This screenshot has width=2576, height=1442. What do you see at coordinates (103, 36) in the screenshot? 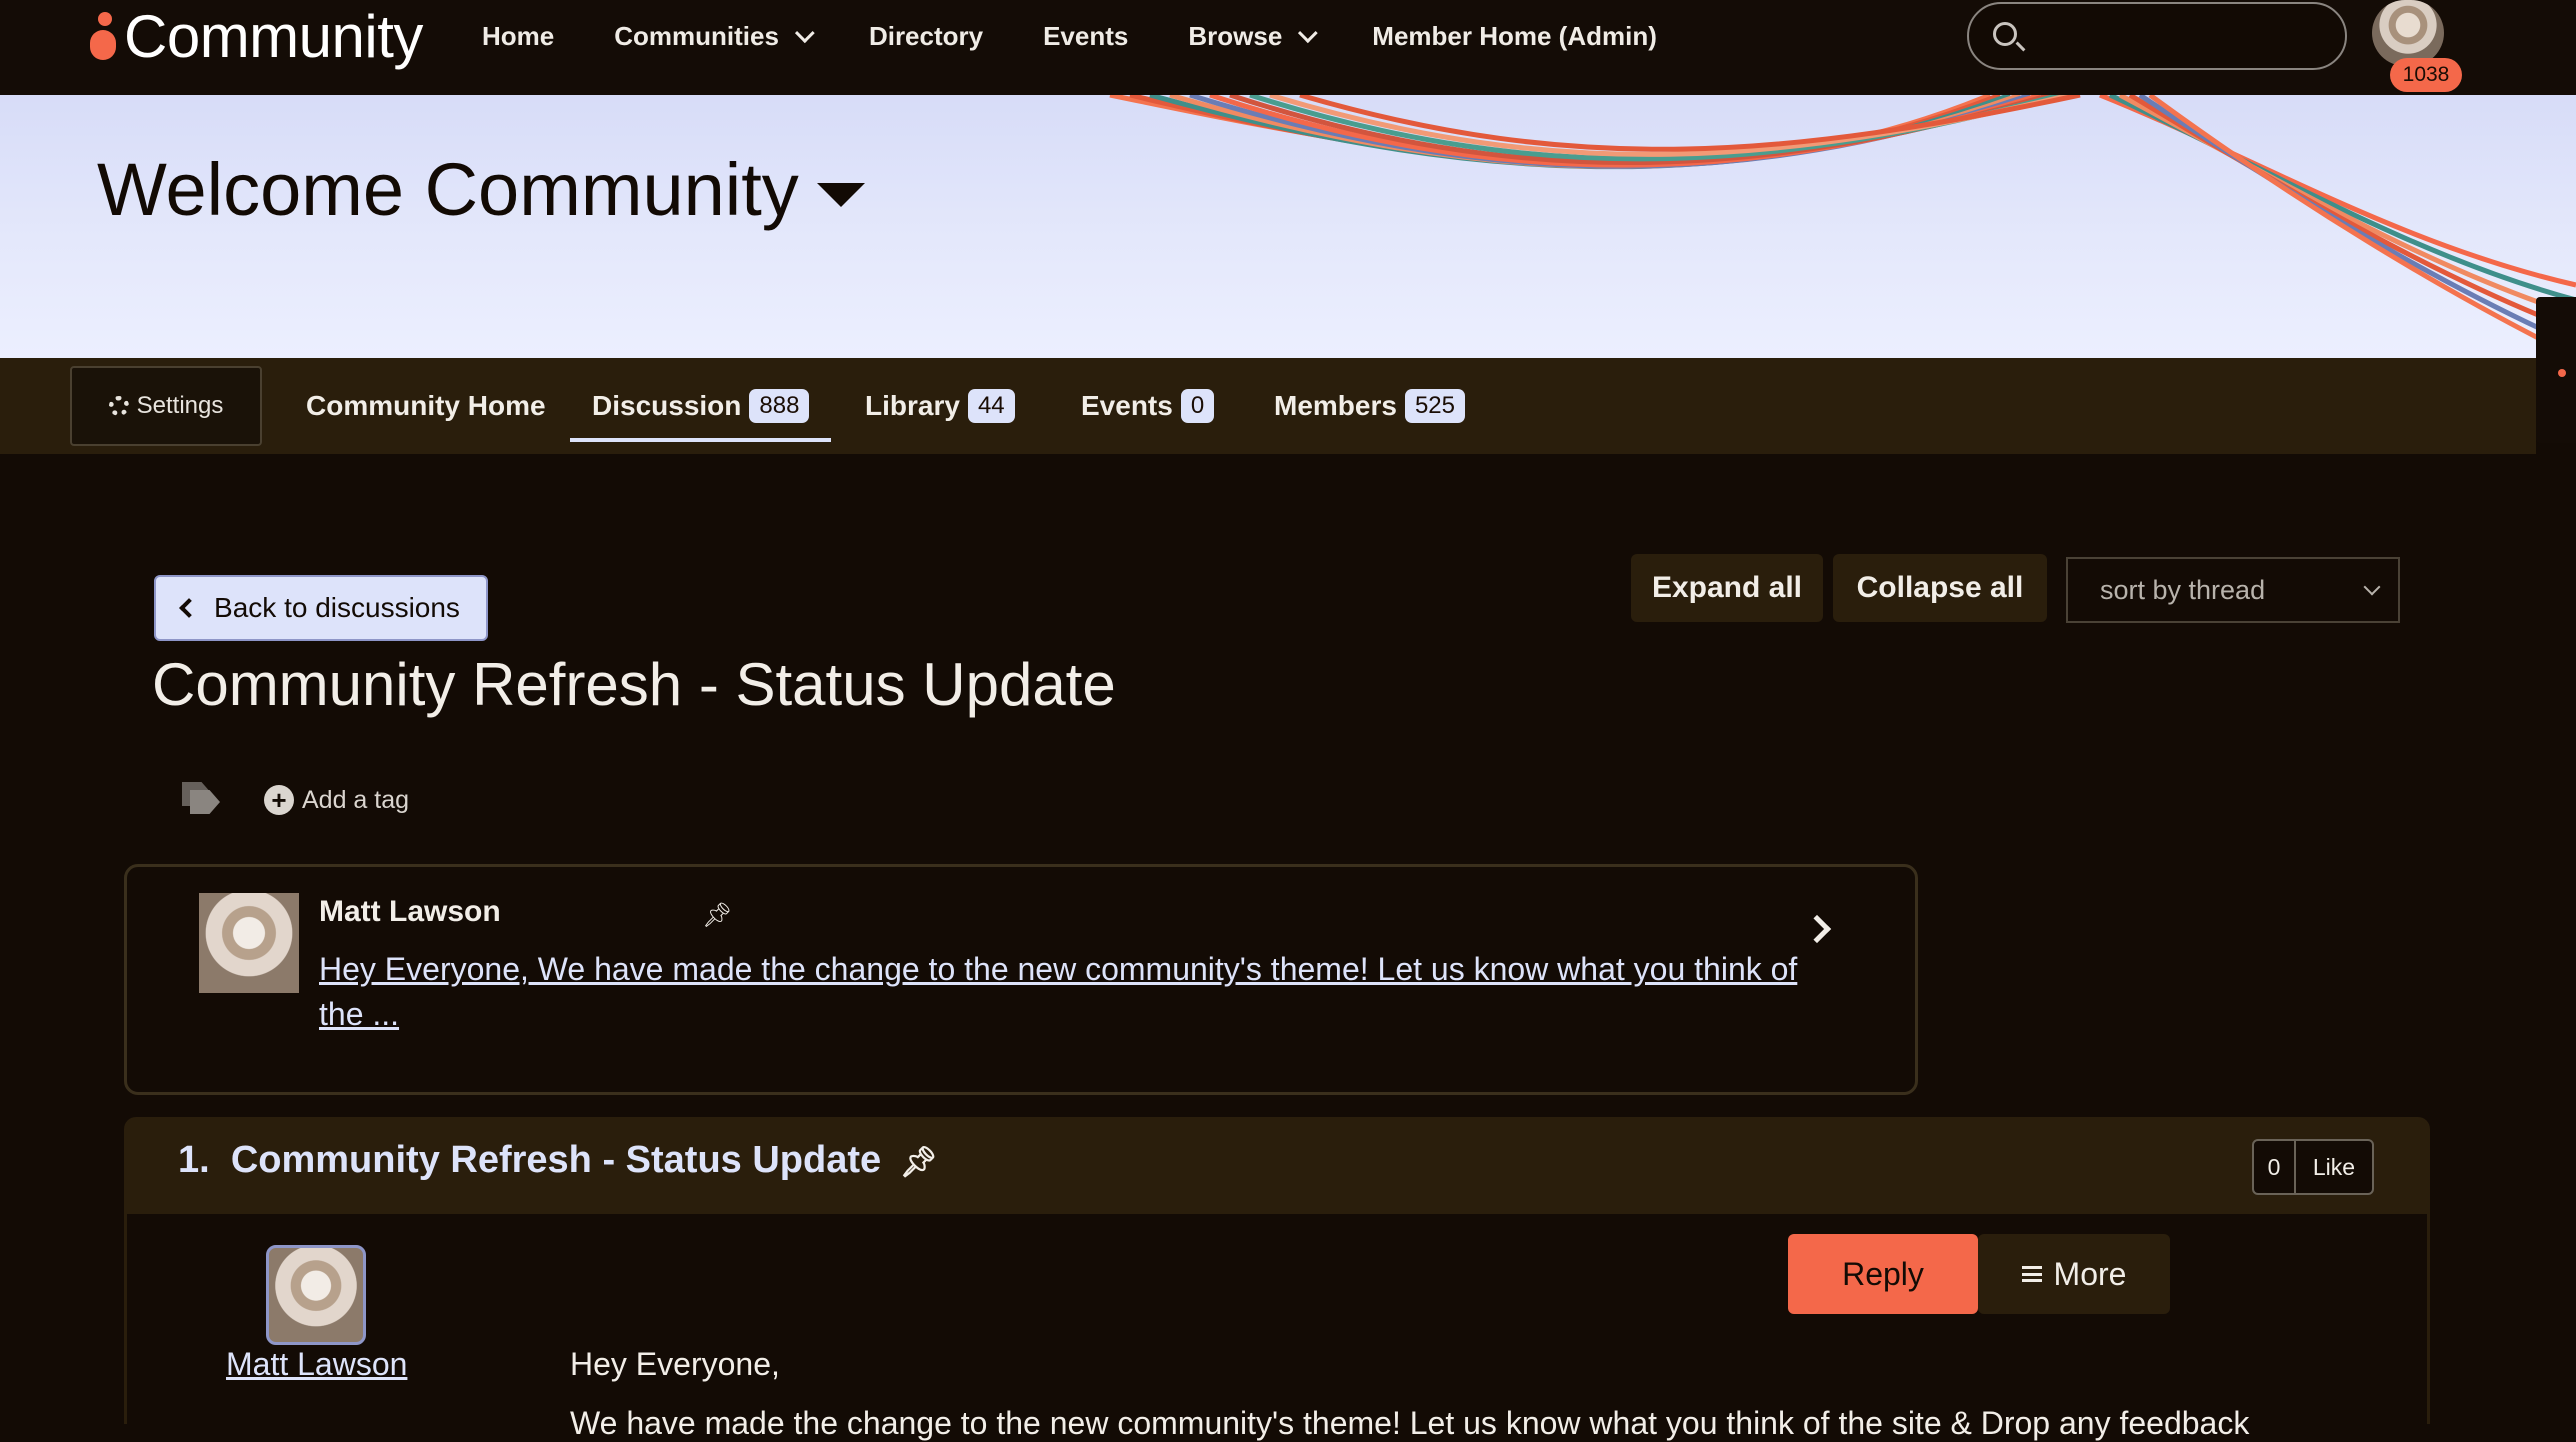
I see `logo-icon` at bounding box center [103, 36].